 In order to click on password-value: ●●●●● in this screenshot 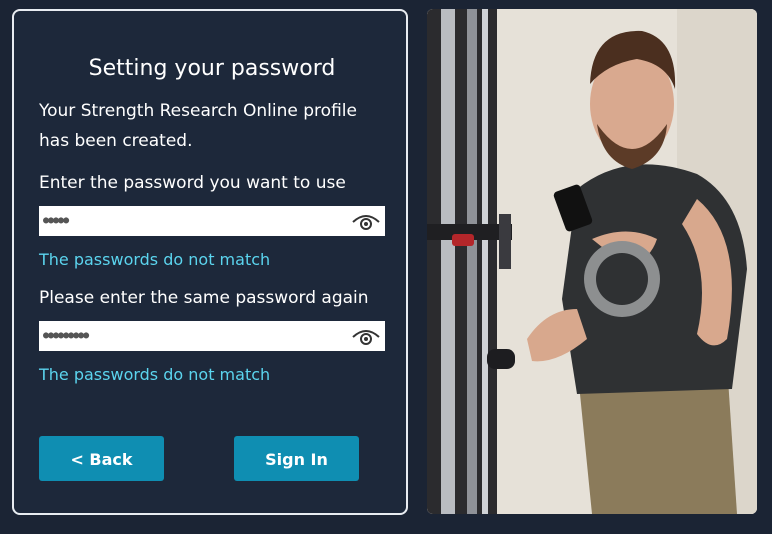, I will do `click(56, 220)`.